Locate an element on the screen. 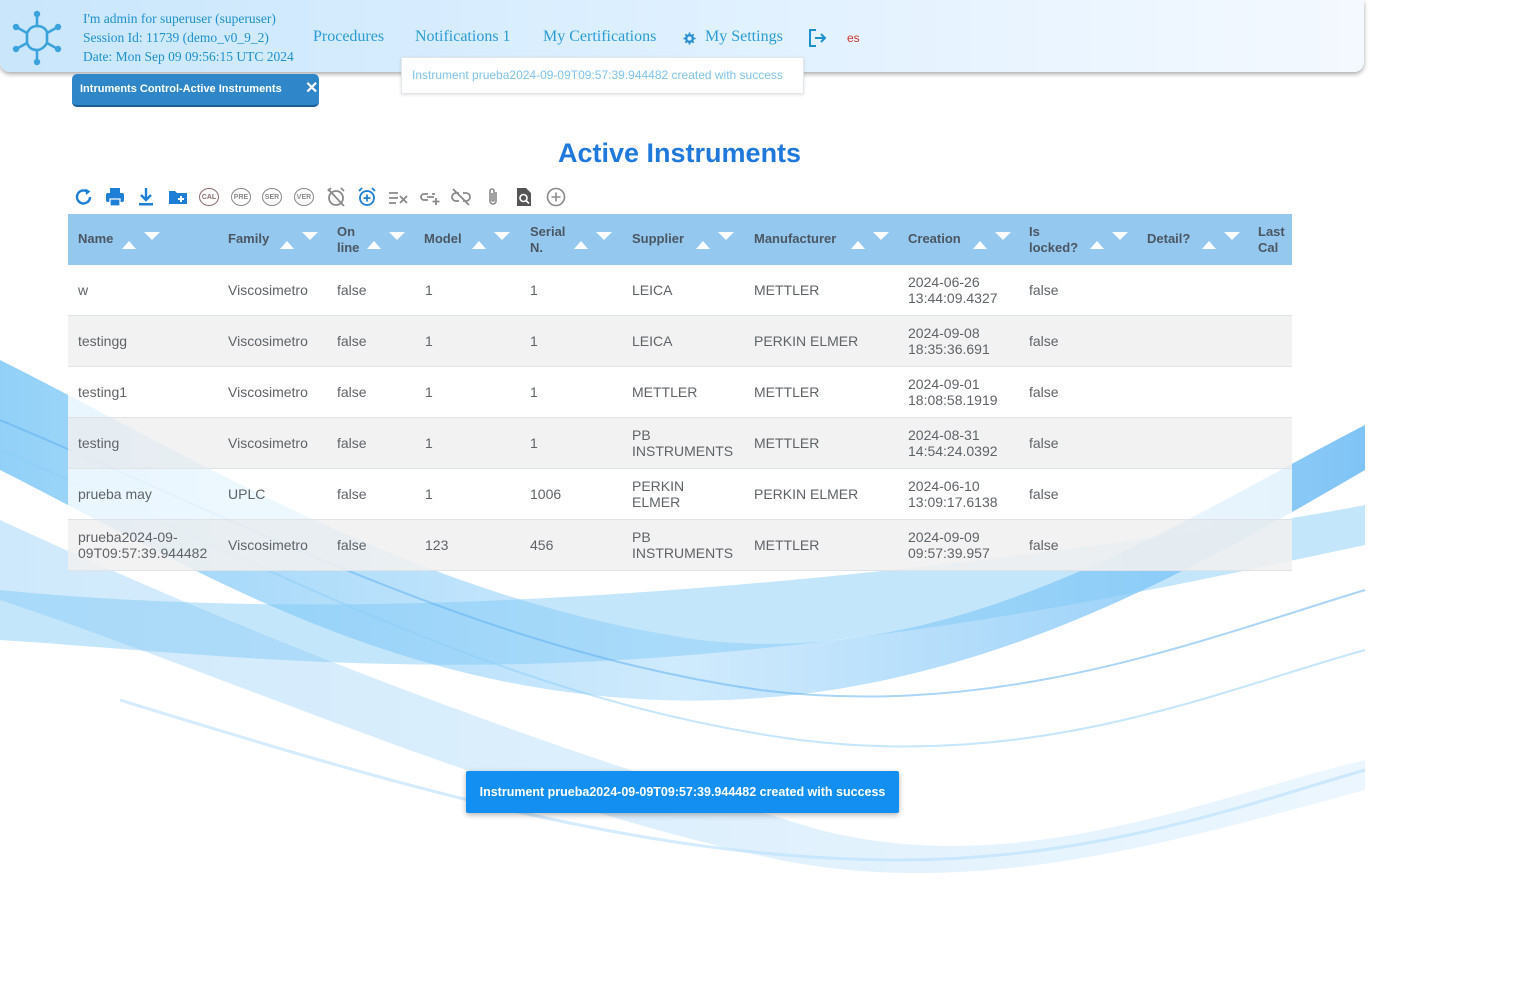 The height and width of the screenshot is (992, 1517). column-label-line: On is located at coordinates (346, 231).